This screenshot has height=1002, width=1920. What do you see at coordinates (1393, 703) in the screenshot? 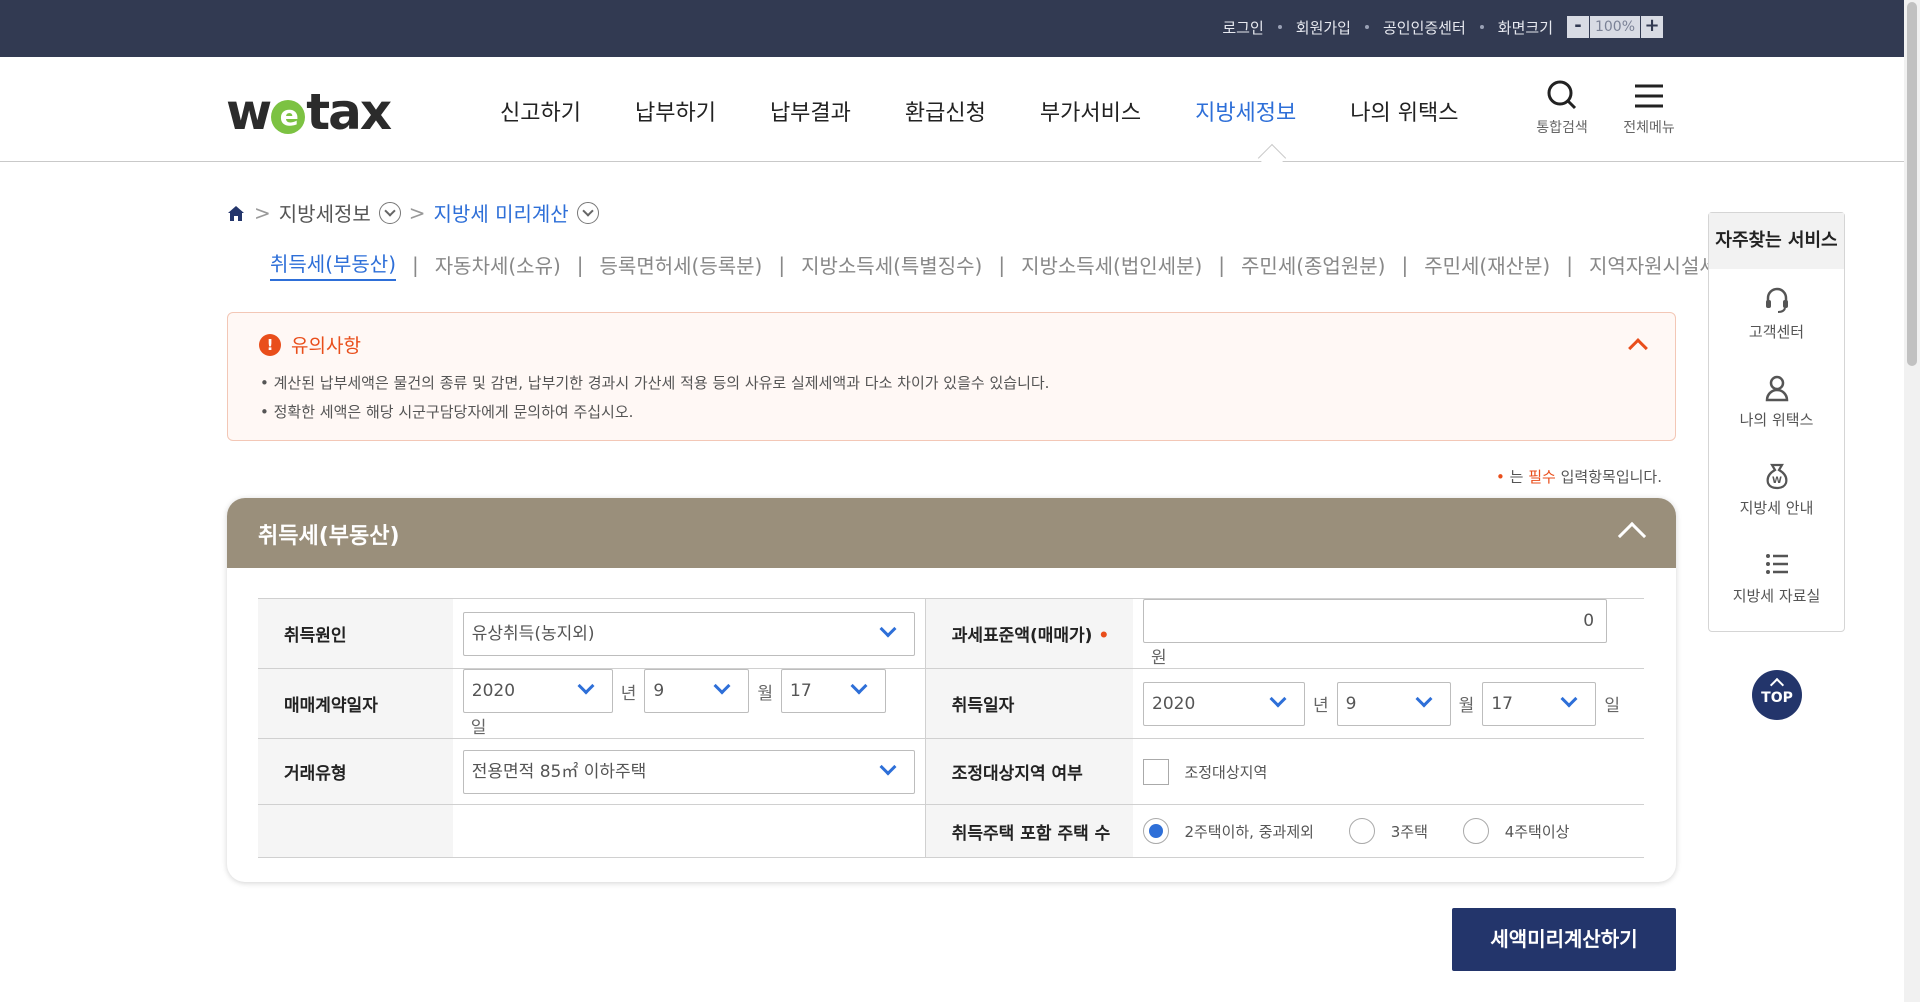
I see `acq-month-select: 9` at bounding box center [1393, 703].